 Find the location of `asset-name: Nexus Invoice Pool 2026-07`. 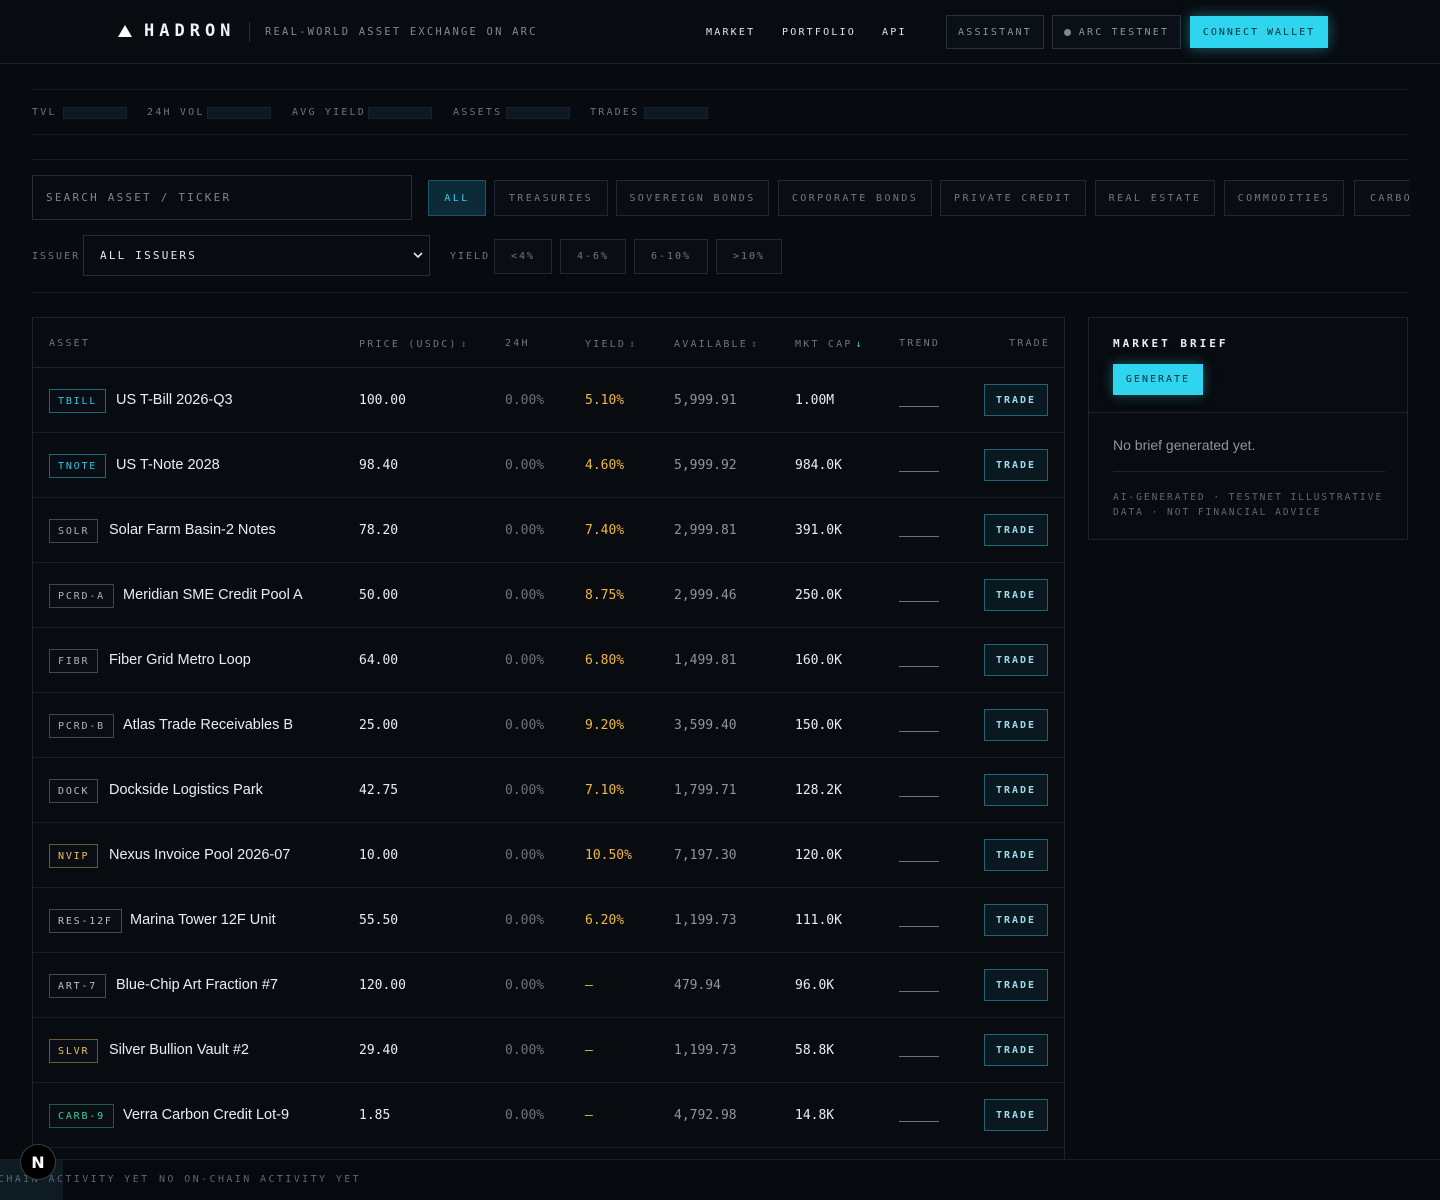

asset-name: Nexus Invoice Pool 2026-07 is located at coordinates (199, 855).